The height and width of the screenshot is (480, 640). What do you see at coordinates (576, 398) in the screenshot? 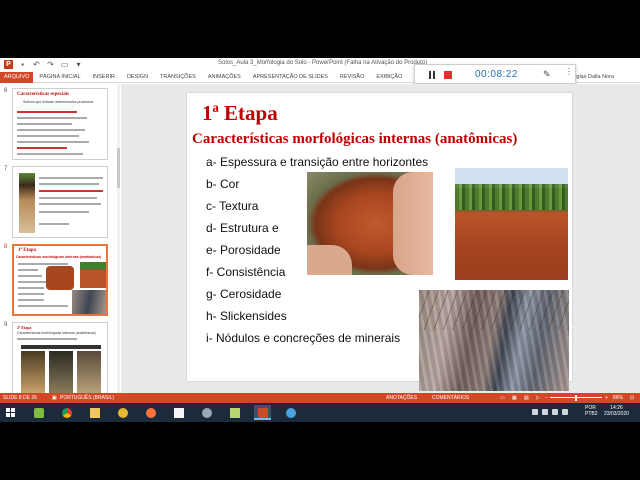
I see `zoom-slider-handle` at bounding box center [576, 398].